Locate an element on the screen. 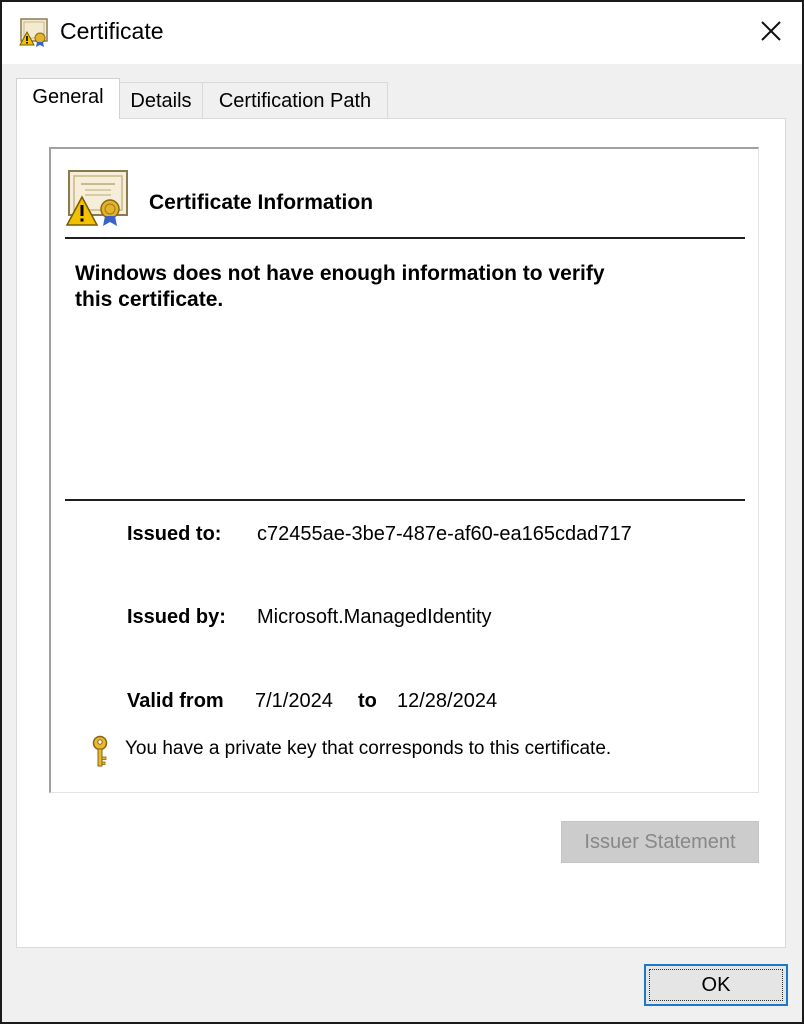  tab-label: Certification Path is located at coordinates (295, 101).